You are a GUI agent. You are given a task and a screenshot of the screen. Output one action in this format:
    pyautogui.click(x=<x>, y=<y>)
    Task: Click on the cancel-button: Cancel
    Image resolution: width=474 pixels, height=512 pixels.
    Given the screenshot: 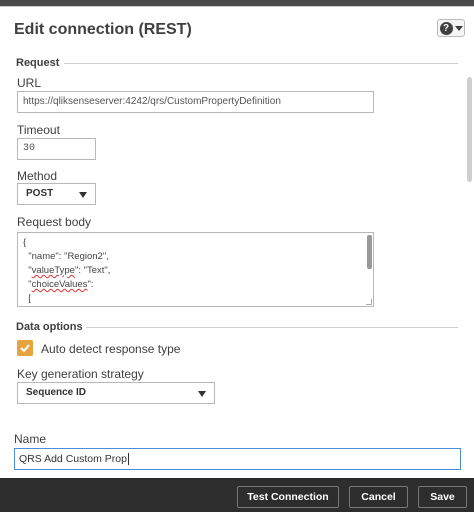 What is the action you would take?
    pyautogui.click(x=378, y=497)
    